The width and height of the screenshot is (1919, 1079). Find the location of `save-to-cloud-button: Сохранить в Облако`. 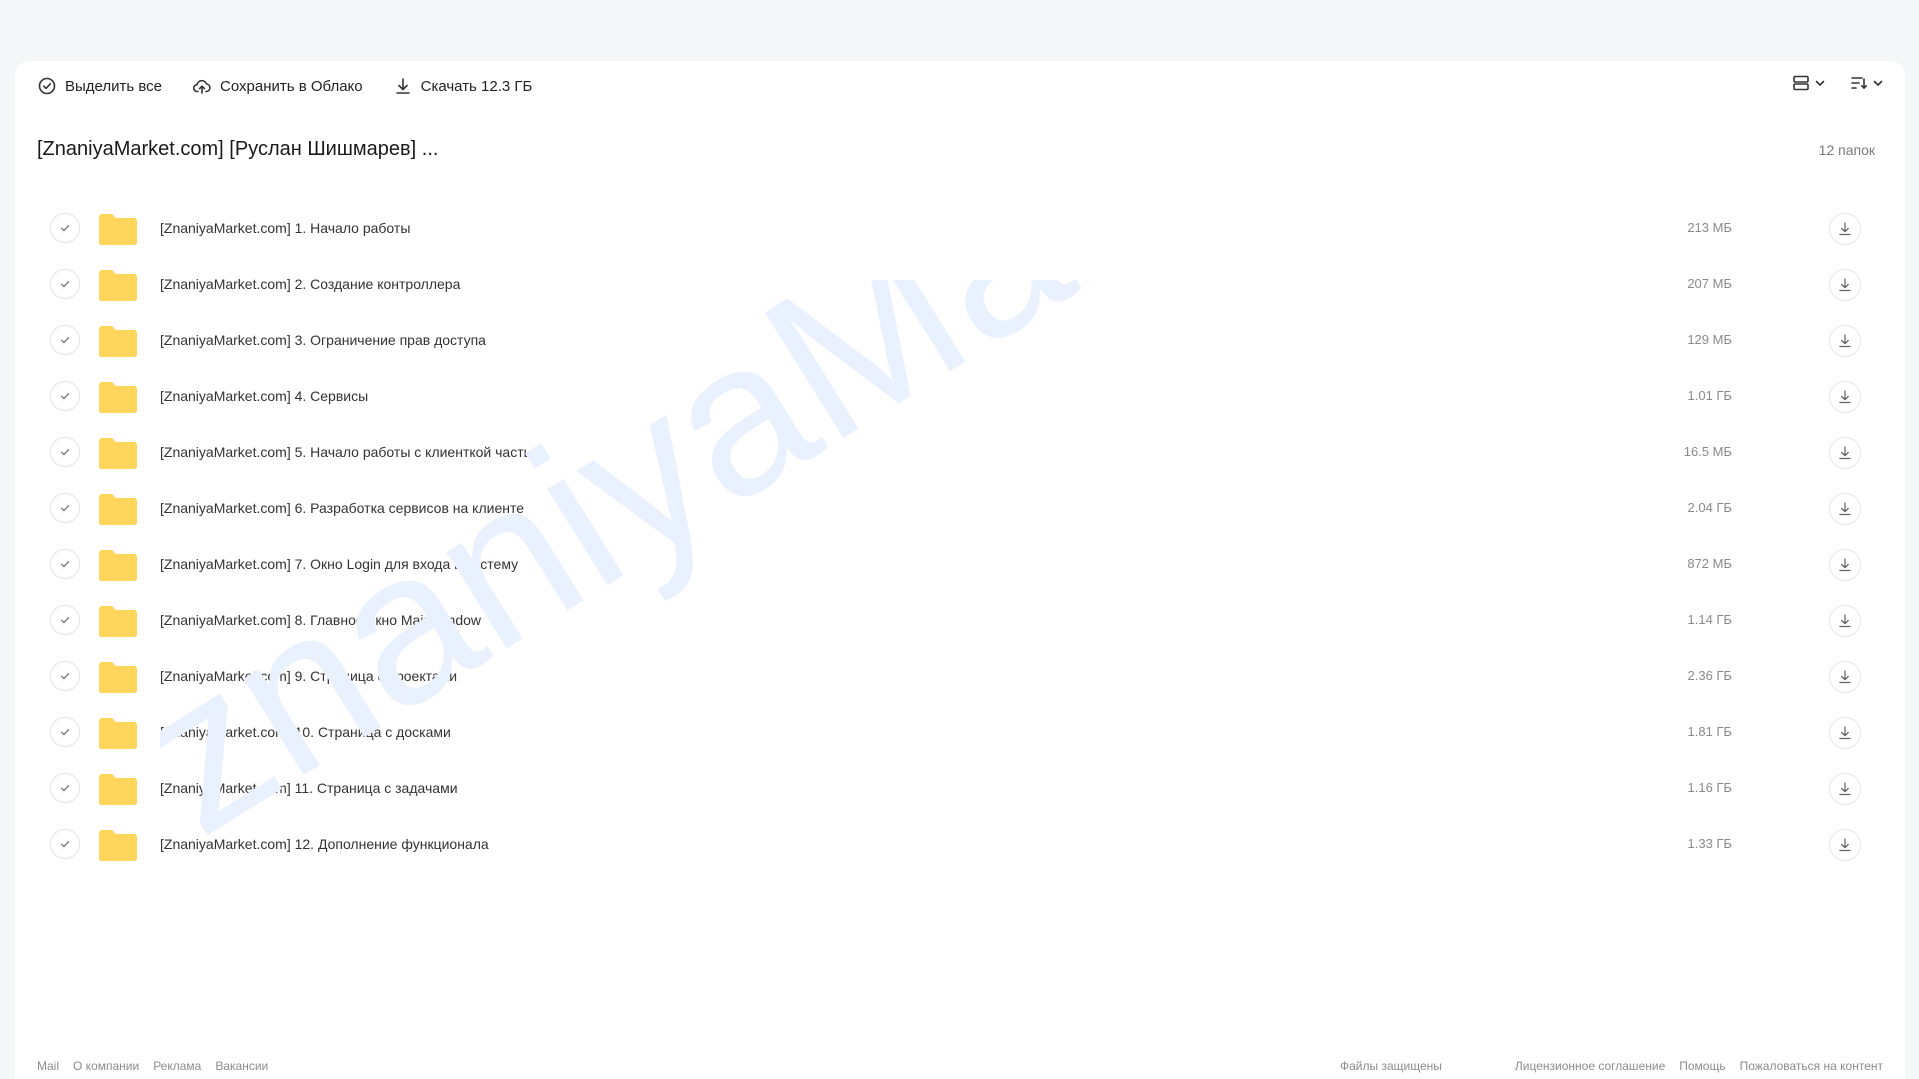

save-to-cloud-button: Сохранить в Облако is located at coordinates (277, 86).